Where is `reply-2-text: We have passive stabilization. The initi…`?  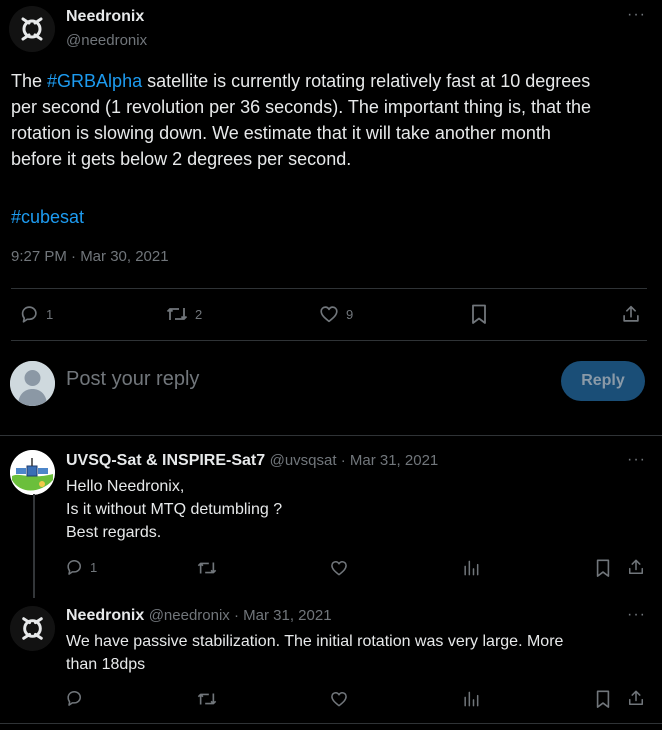 reply-2-text: We have passive stabilization. The initi… is located at coordinates (314, 653).